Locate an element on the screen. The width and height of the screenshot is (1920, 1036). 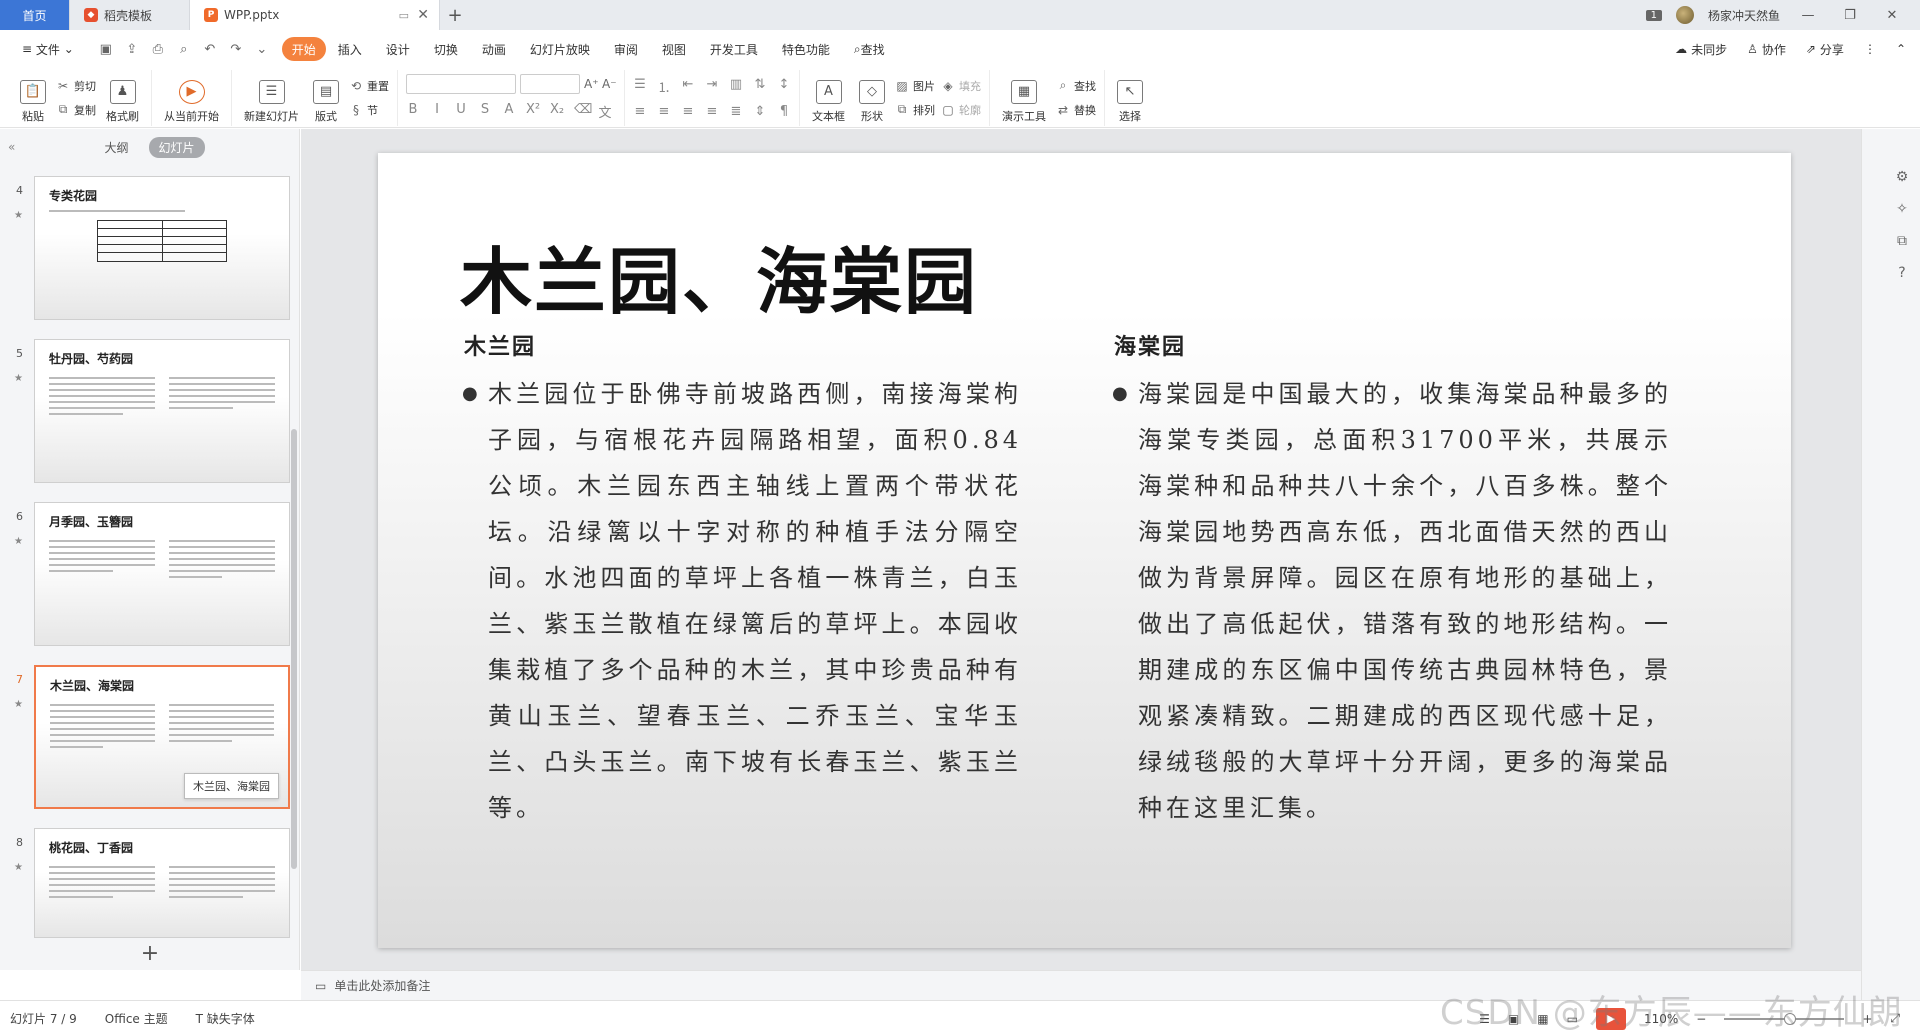
tab-templates: ◆ 稻壳模板 is located at coordinates (130, 15).